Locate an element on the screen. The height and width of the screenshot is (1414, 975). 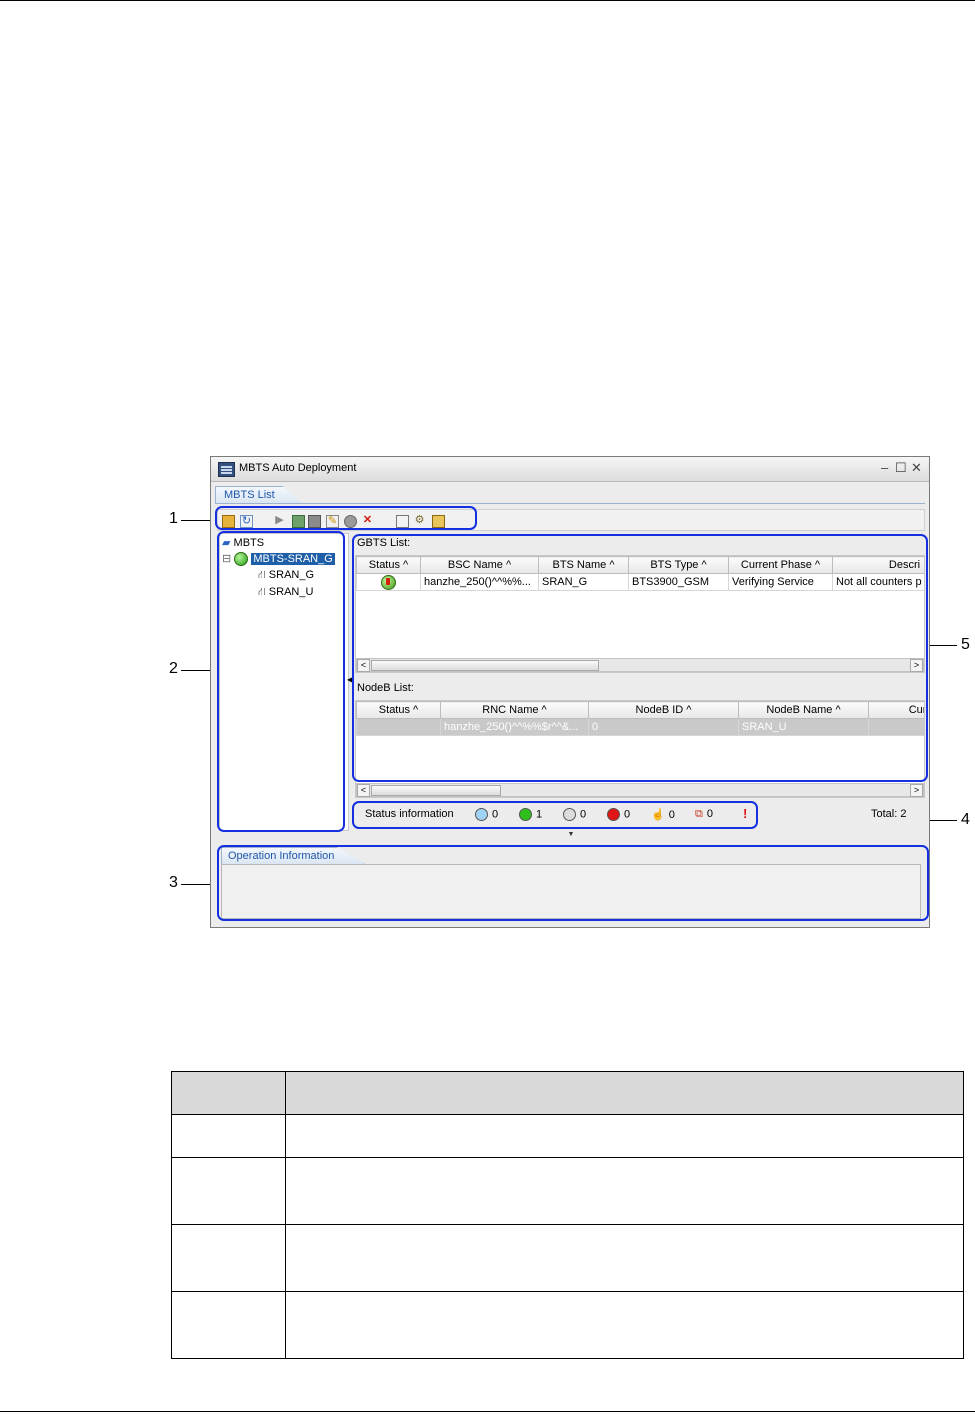
scroll-left-button: < is located at coordinates (363, 790).